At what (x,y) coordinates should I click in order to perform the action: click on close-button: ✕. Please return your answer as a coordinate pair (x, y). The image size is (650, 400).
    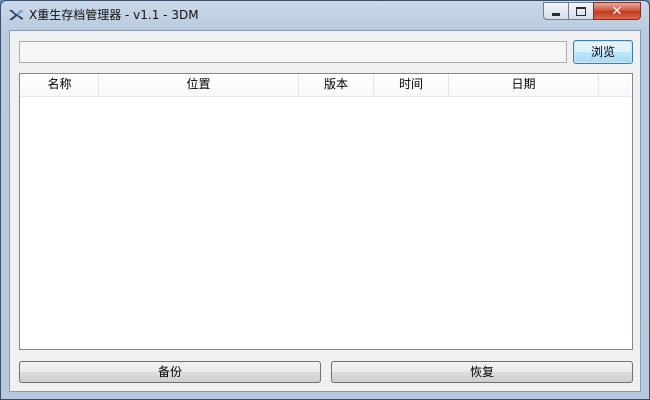
    Looking at the image, I should click on (617, 11).